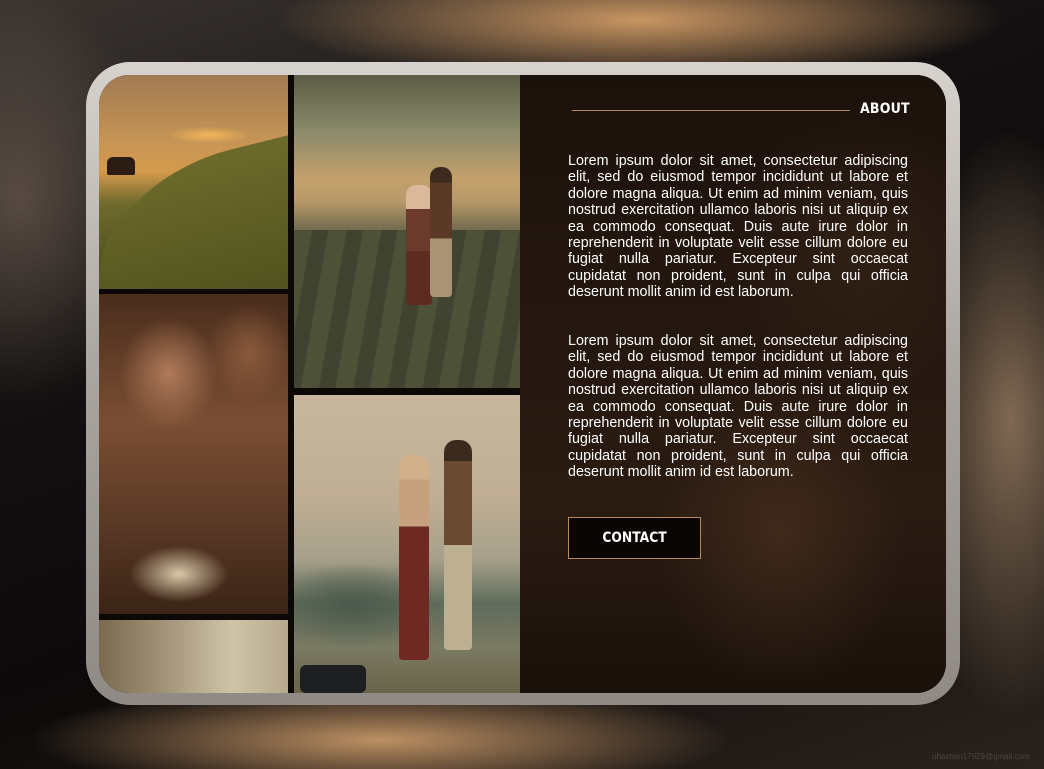 This screenshot has height=769, width=1044. Describe the element at coordinates (121, 166) in the screenshot. I see `couple-silhouette` at that location.